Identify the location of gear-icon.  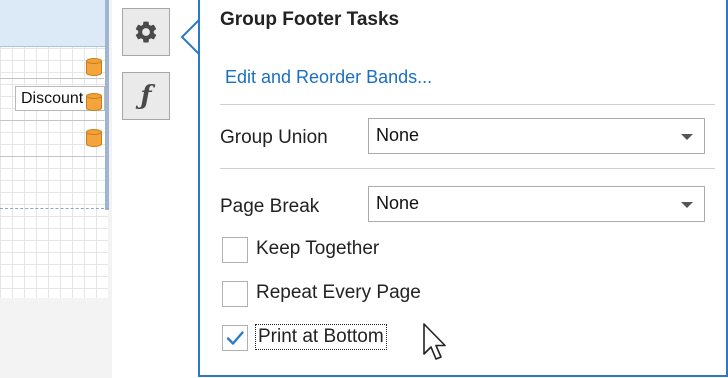
(146, 32).